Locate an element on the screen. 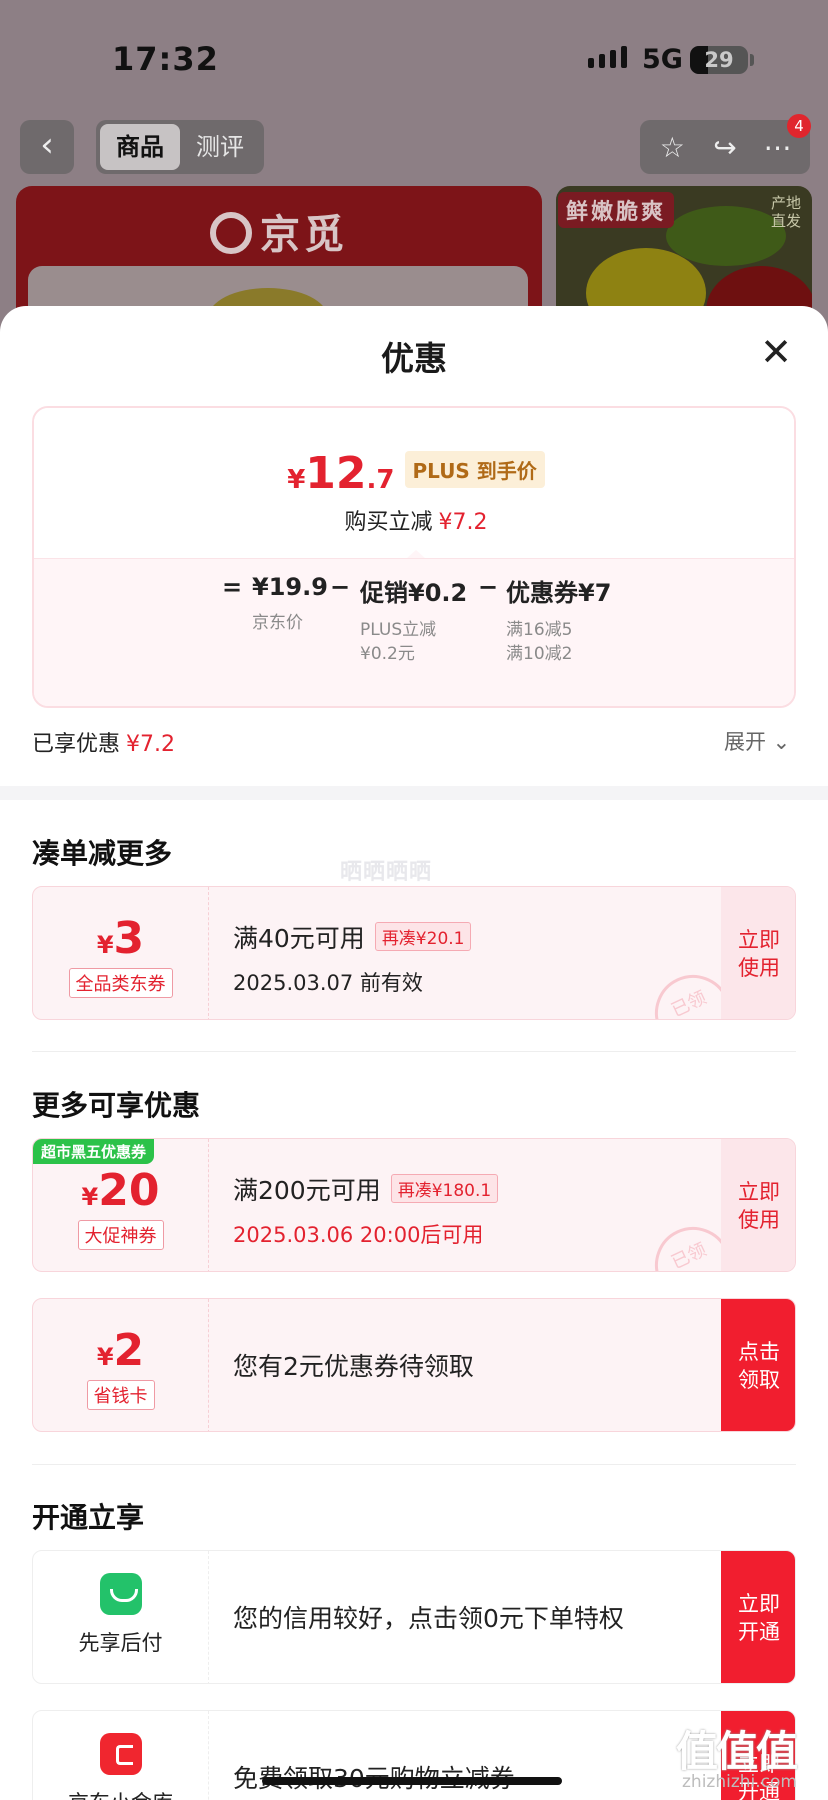 This screenshot has height=1800, width=828. reduce-line: 购买立减 ¥7.2 is located at coordinates (416, 522).